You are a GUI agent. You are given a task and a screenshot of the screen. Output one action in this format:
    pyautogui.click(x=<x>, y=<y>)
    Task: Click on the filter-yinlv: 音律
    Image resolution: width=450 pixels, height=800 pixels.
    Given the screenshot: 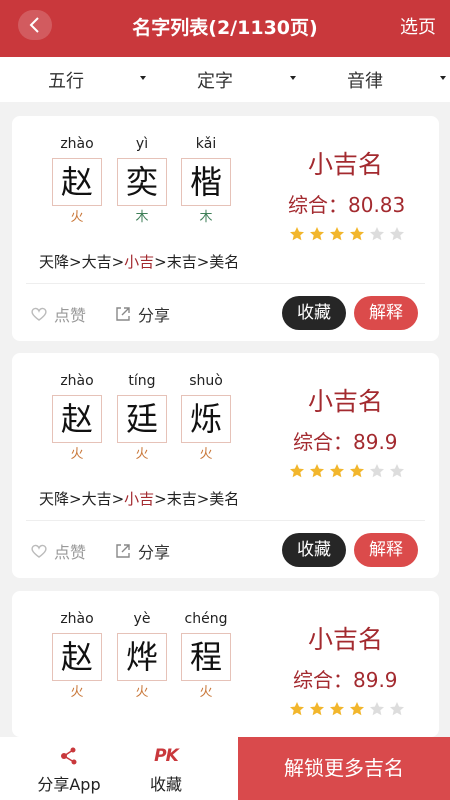 What is the action you would take?
    pyautogui.click(x=365, y=80)
    